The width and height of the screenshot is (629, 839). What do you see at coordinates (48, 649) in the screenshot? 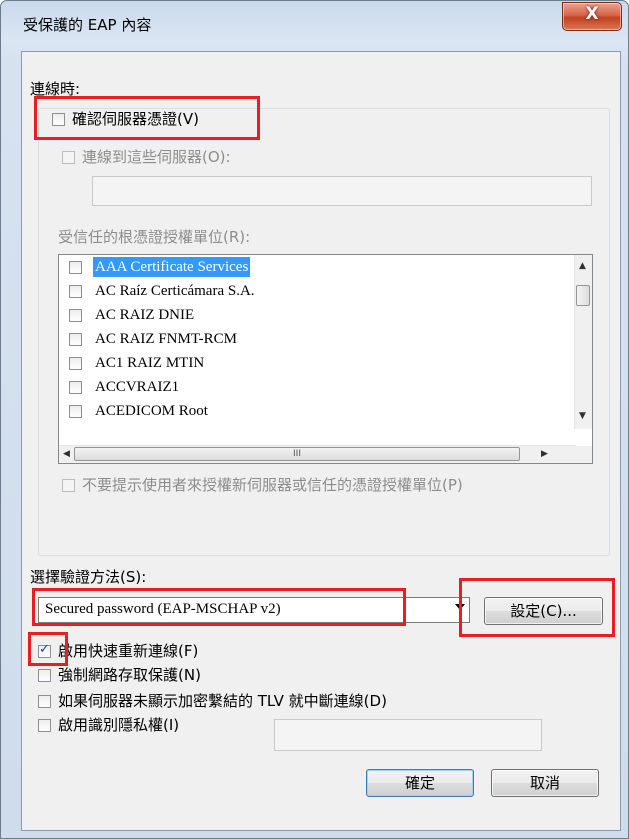
I see `highlight-fast-reconnect` at bounding box center [48, 649].